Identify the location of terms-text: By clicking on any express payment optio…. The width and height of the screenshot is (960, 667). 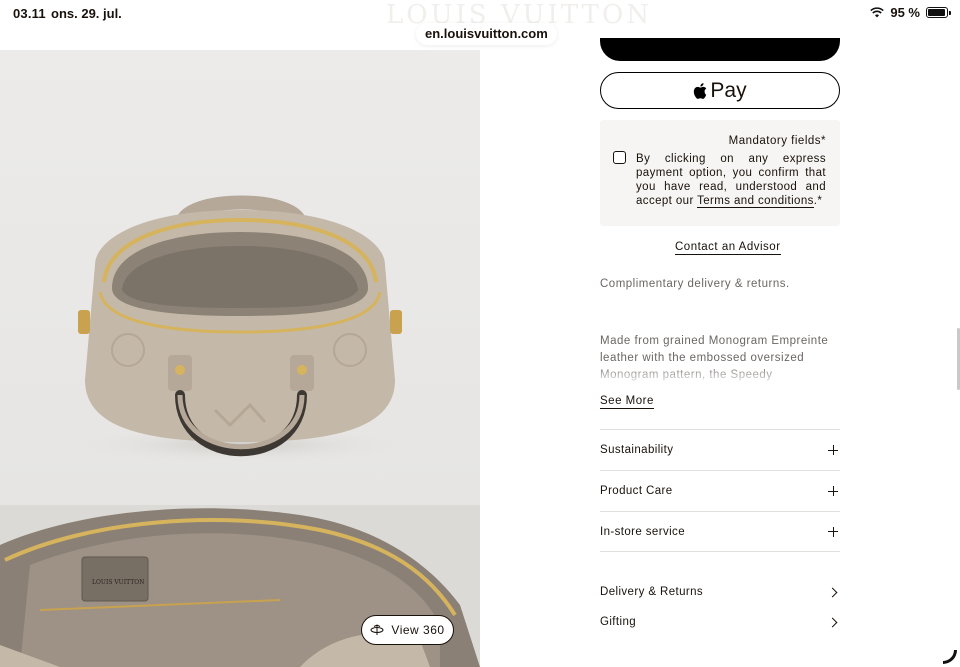
(731, 180).